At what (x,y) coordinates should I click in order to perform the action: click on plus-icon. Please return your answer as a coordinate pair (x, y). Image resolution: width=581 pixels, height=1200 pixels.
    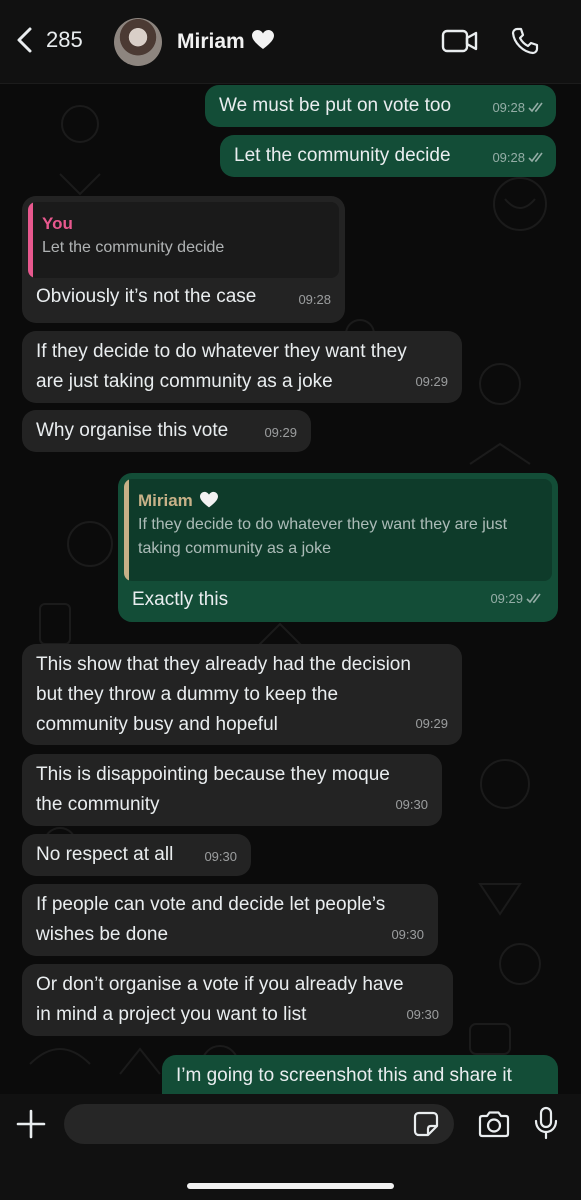
    Looking at the image, I should click on (31, 1124).